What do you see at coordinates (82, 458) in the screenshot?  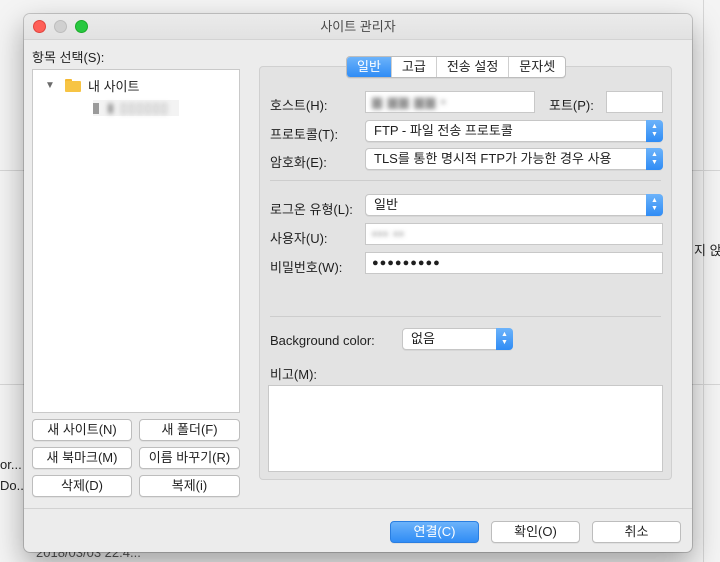 I see `new-bookmark-button: 새 북마크(M)` at bounding box center [82, 458].